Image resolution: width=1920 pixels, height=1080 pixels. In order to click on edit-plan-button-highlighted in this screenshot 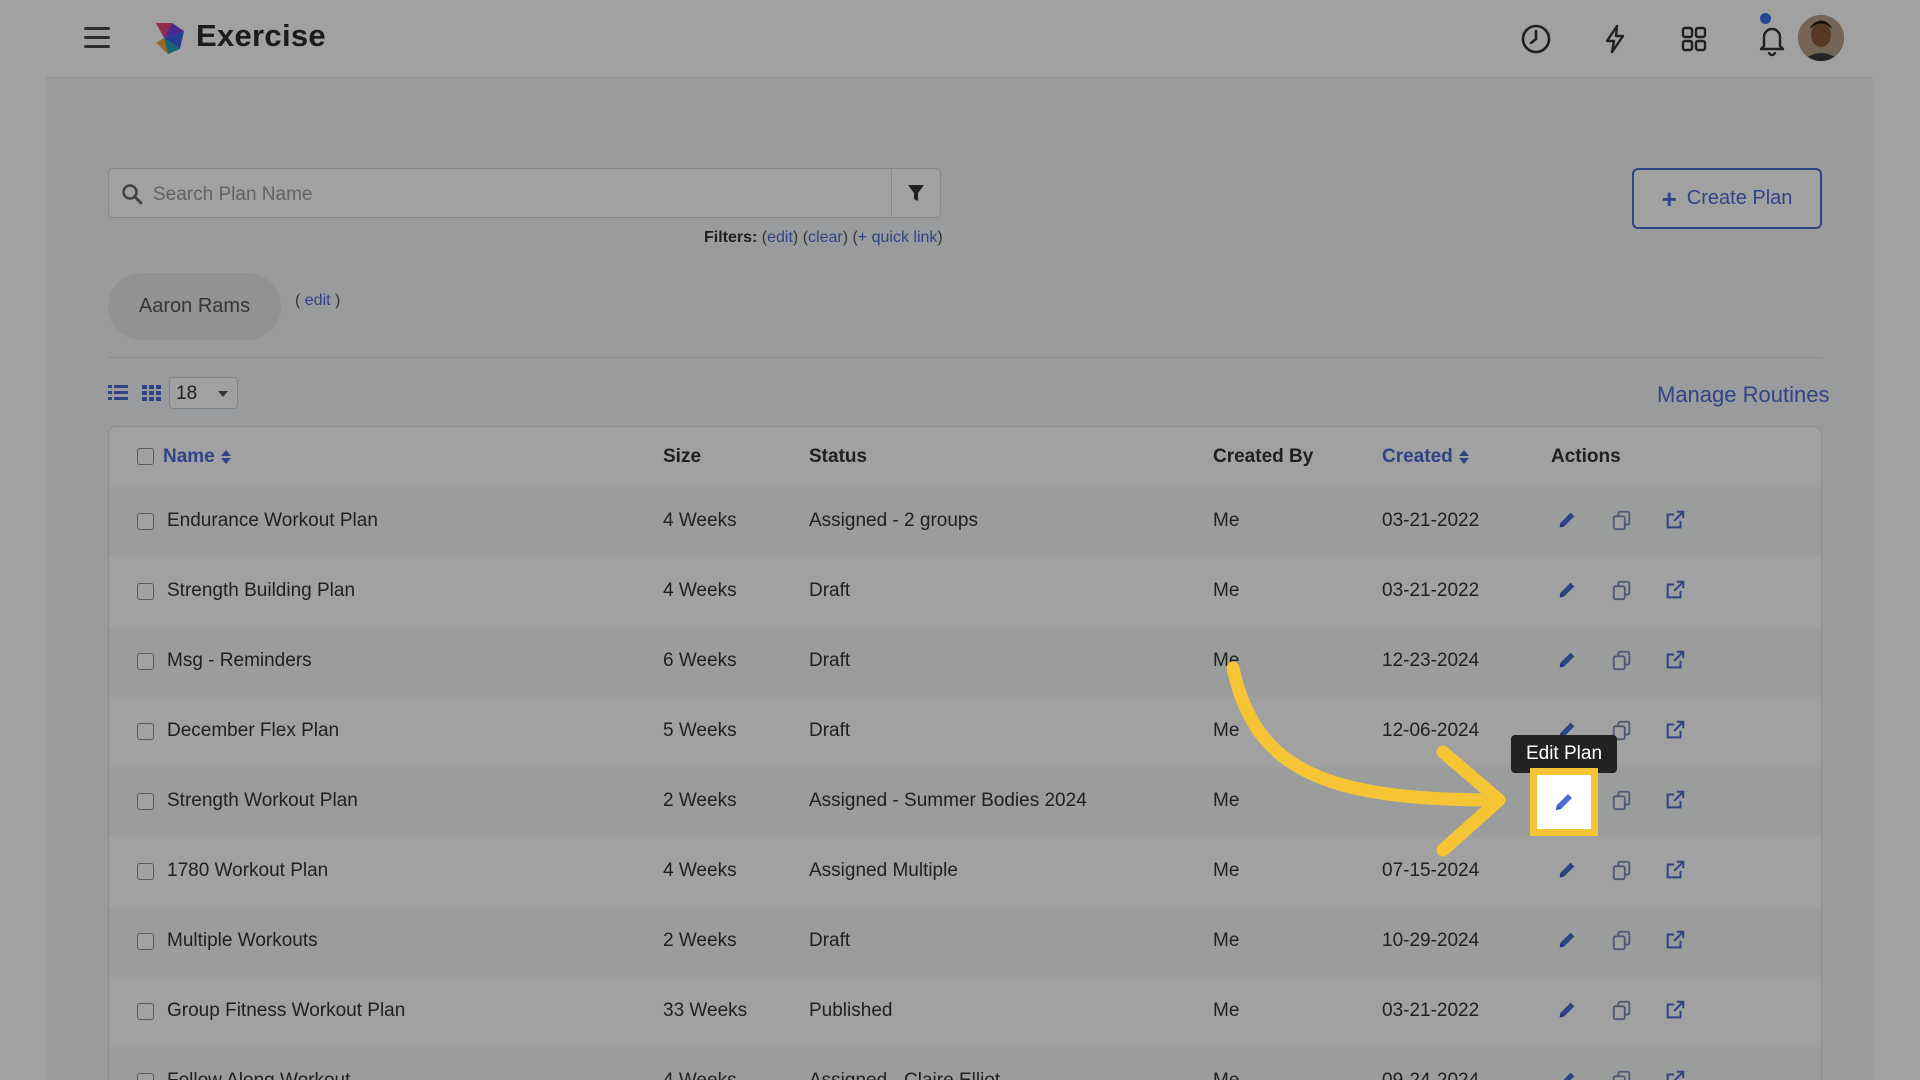, I will do `click(1564, 802)`.